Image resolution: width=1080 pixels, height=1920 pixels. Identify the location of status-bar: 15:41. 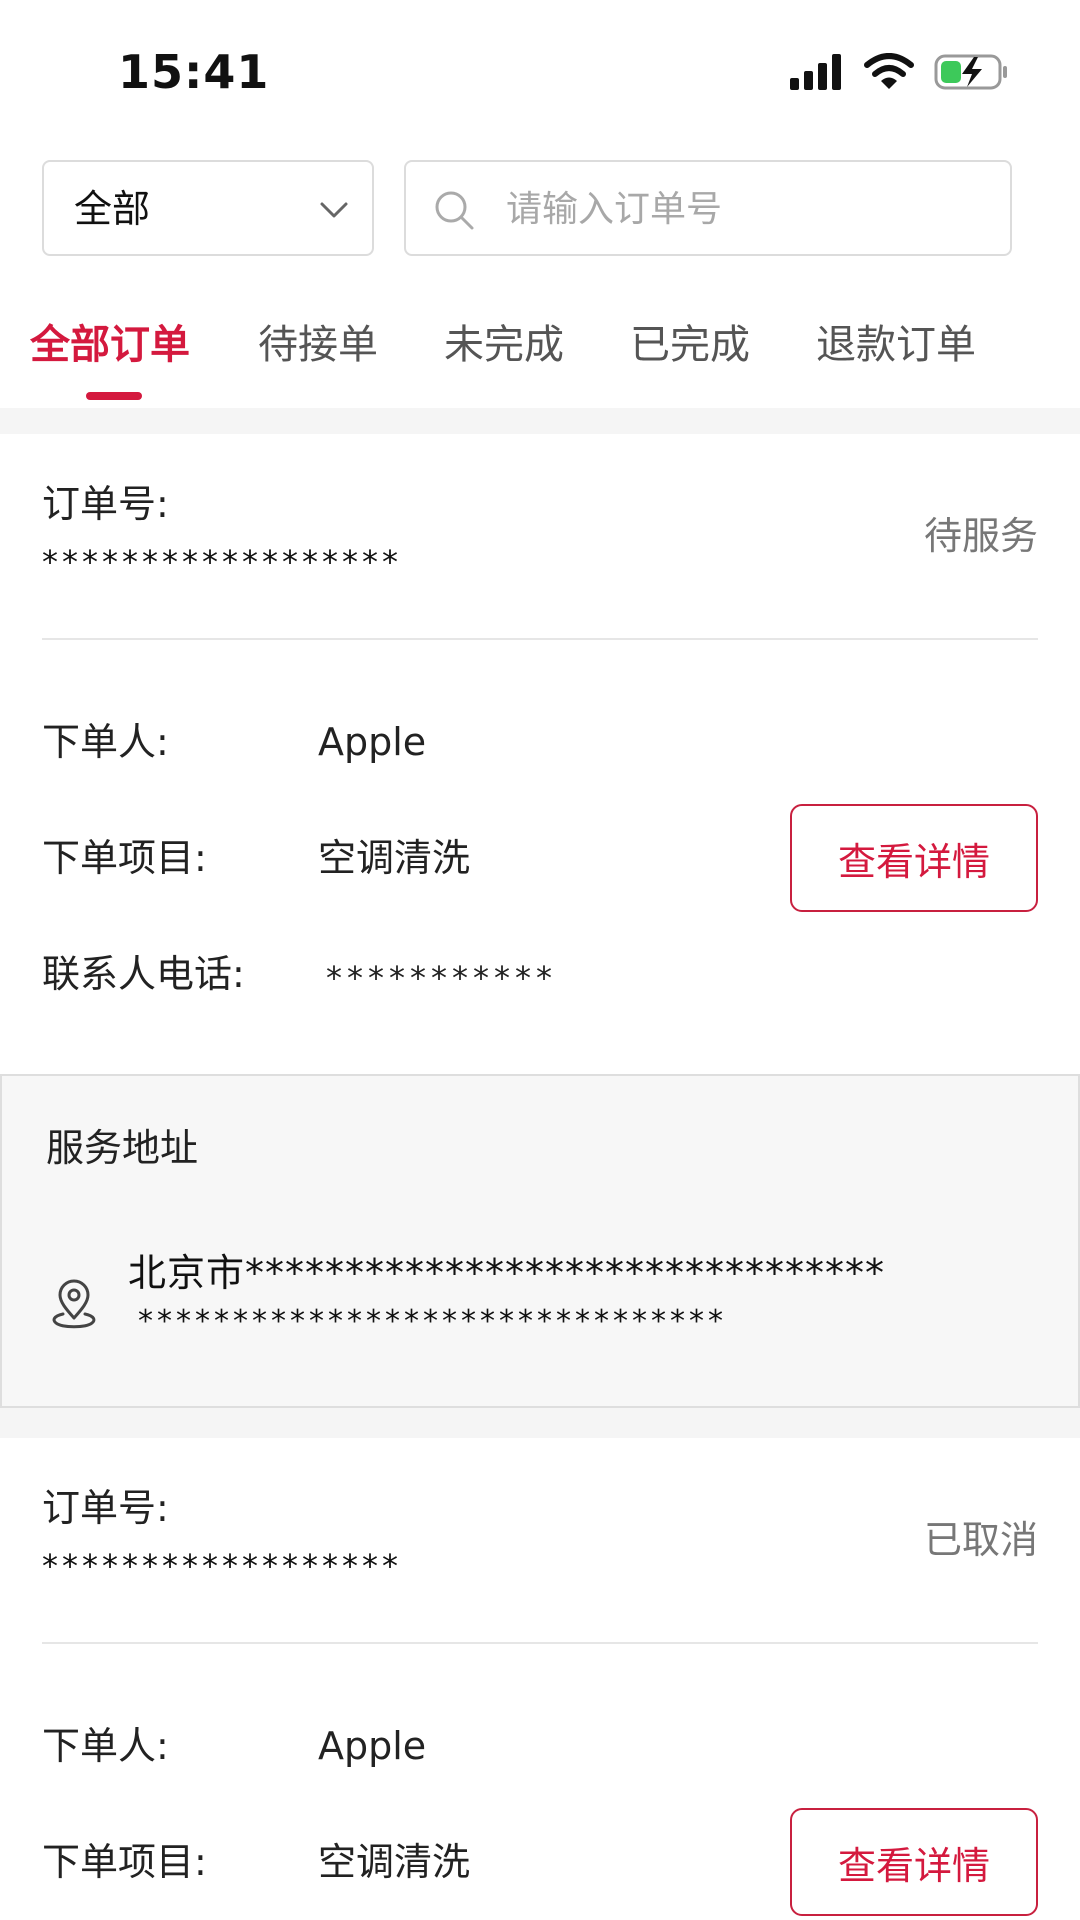
(540, 60).